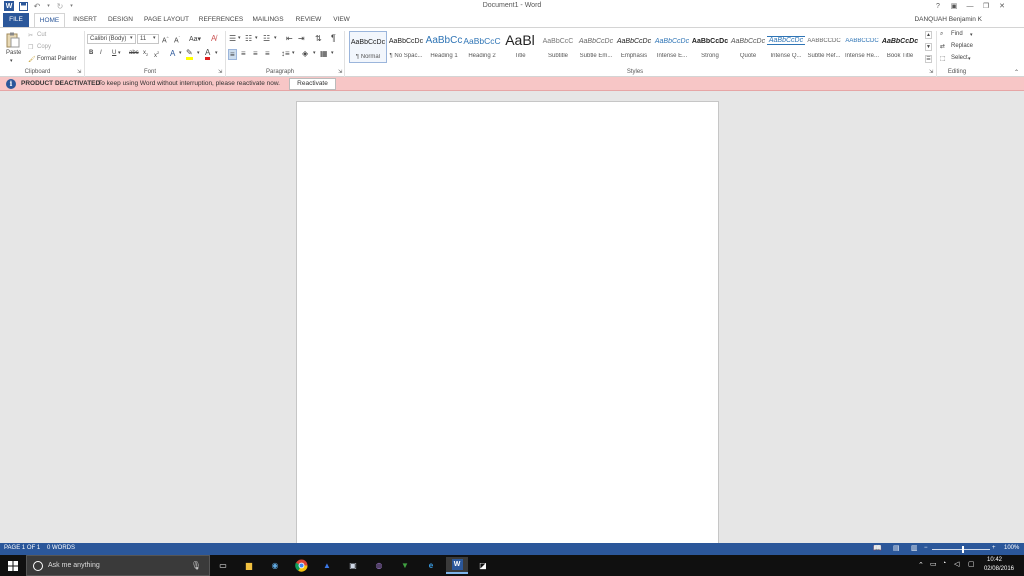  Describe the element at coordinates (956, 564) in the screenshot. I see `volume-icon: ◁` at that location.